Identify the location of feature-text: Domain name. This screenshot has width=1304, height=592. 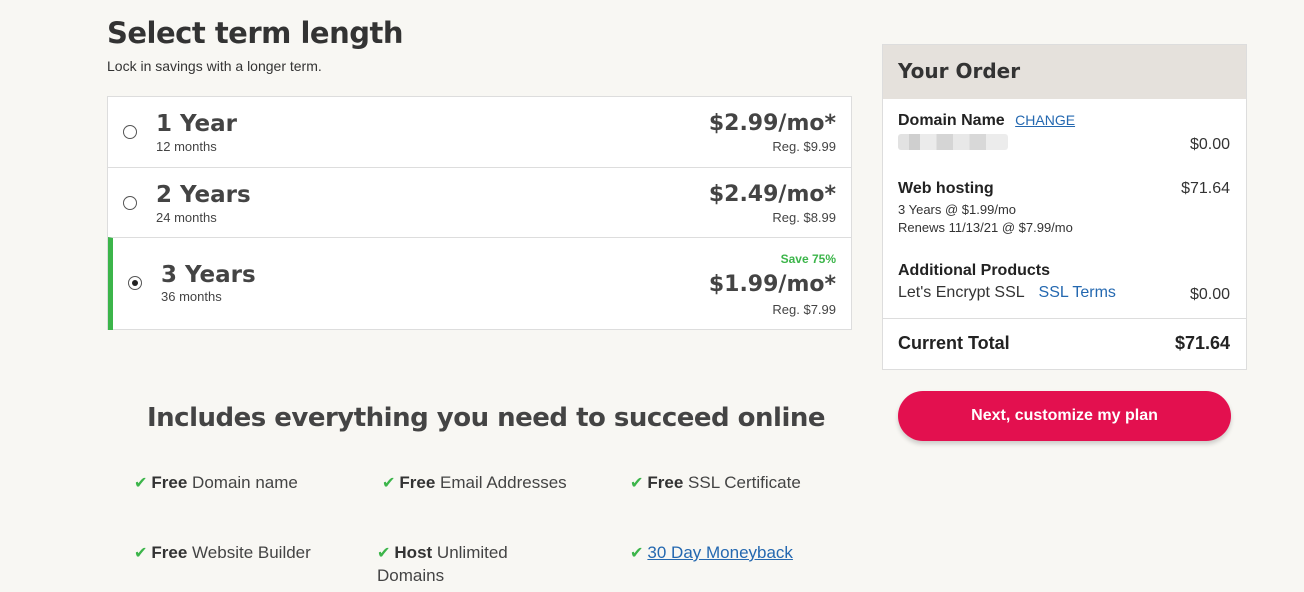
(242, 482).